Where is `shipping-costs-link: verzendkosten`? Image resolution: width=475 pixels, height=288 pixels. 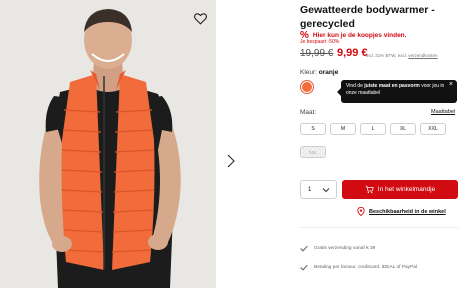 shipping-costs-link: verzendkosten is located at coordinates (422, 55).